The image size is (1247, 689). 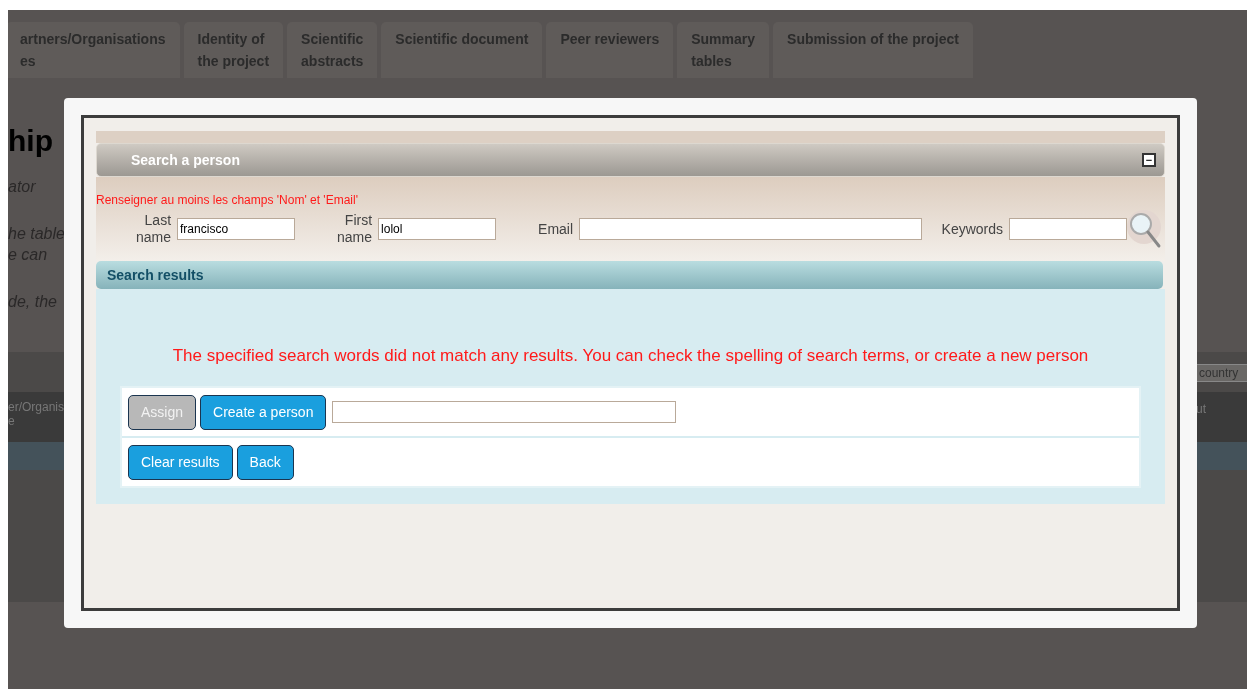 What do you see at coordinates (265, 462) in the screenshot?
I see `action-button: Back` at bounding box center [265, 462].